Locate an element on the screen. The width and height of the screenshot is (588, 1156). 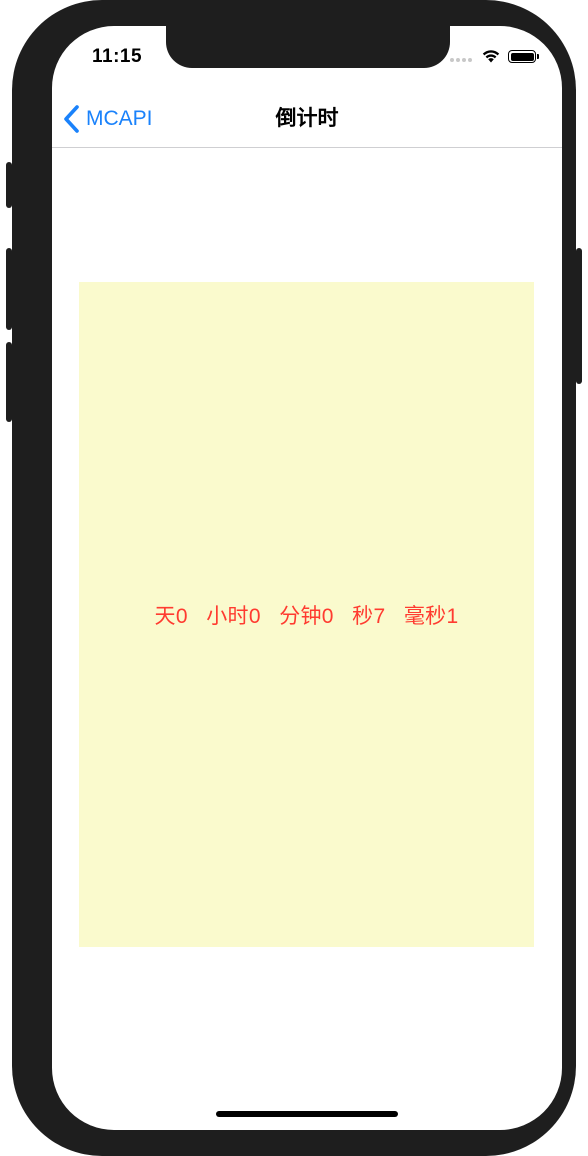
battery-cap is located at coordinates (538, 56).